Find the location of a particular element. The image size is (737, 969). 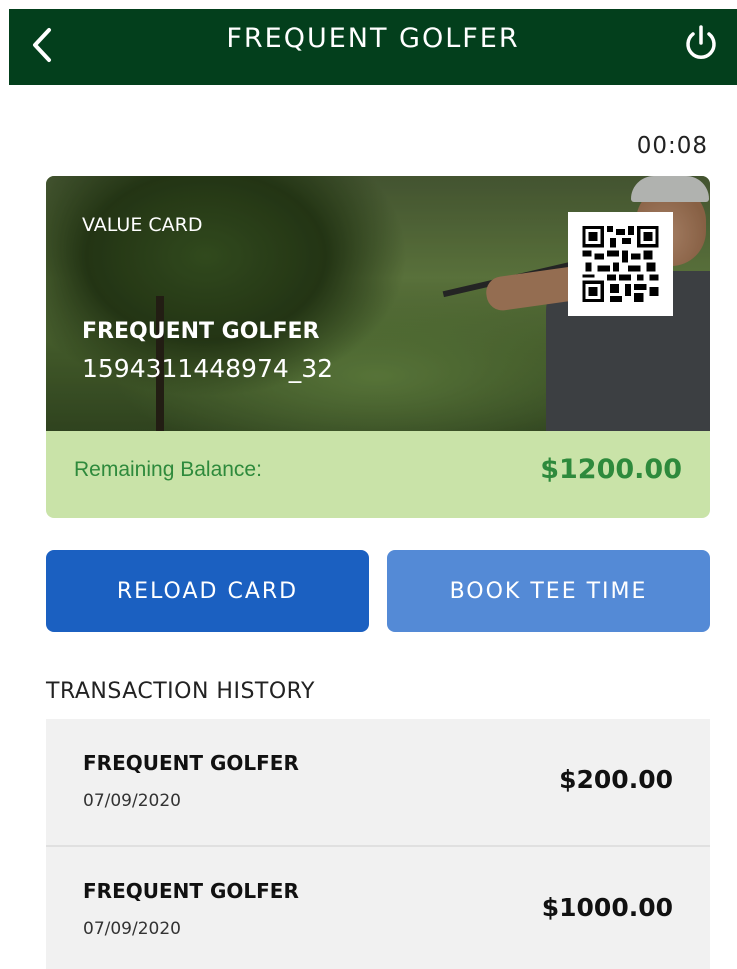

transaction-history-title: TRANSACTION HISTORY is located at coordinates (180, 691).